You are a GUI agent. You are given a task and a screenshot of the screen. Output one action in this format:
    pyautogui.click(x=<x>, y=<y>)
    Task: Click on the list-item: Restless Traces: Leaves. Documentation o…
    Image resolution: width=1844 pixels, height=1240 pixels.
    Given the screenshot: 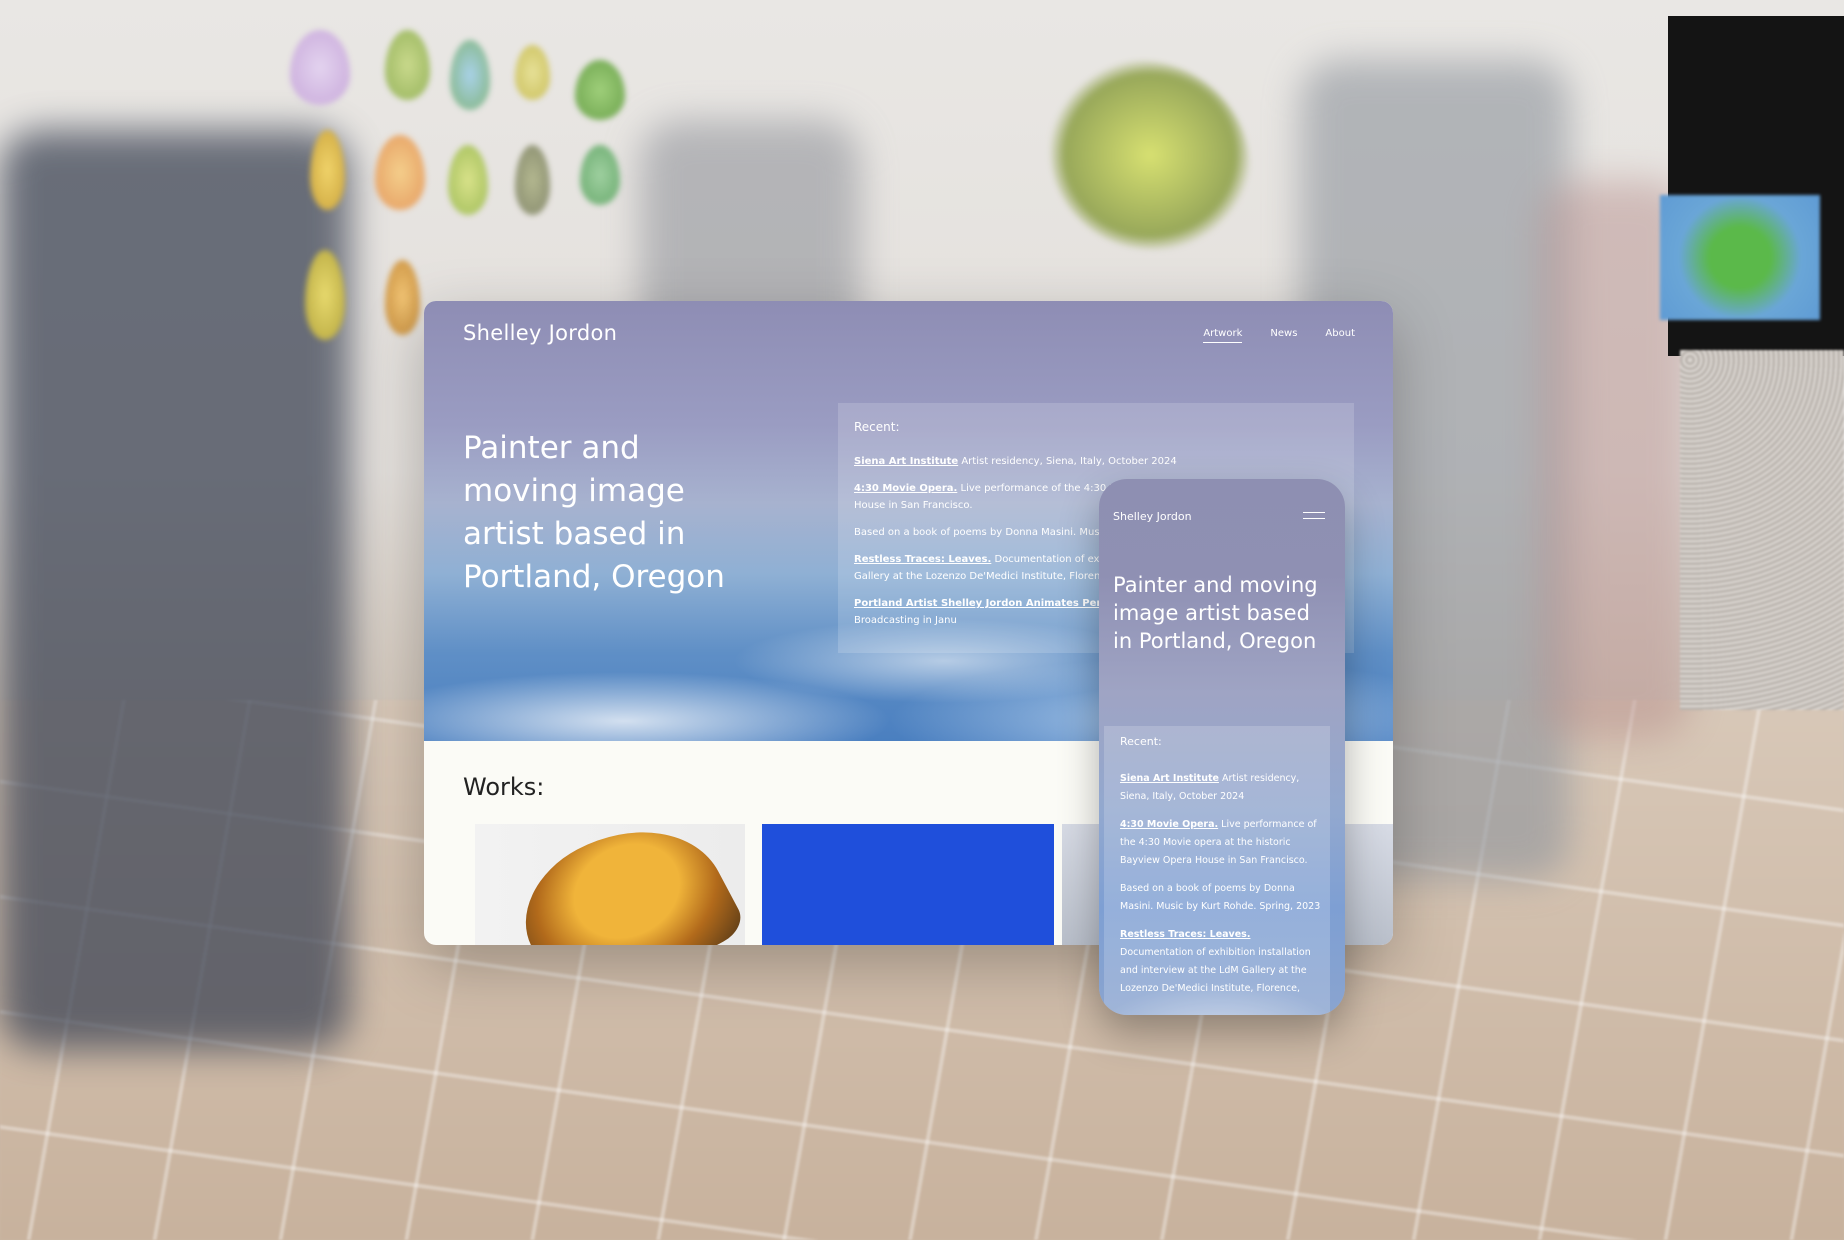 What is the action you would take?
    pyautogui.click(x=1222, y=962)
    